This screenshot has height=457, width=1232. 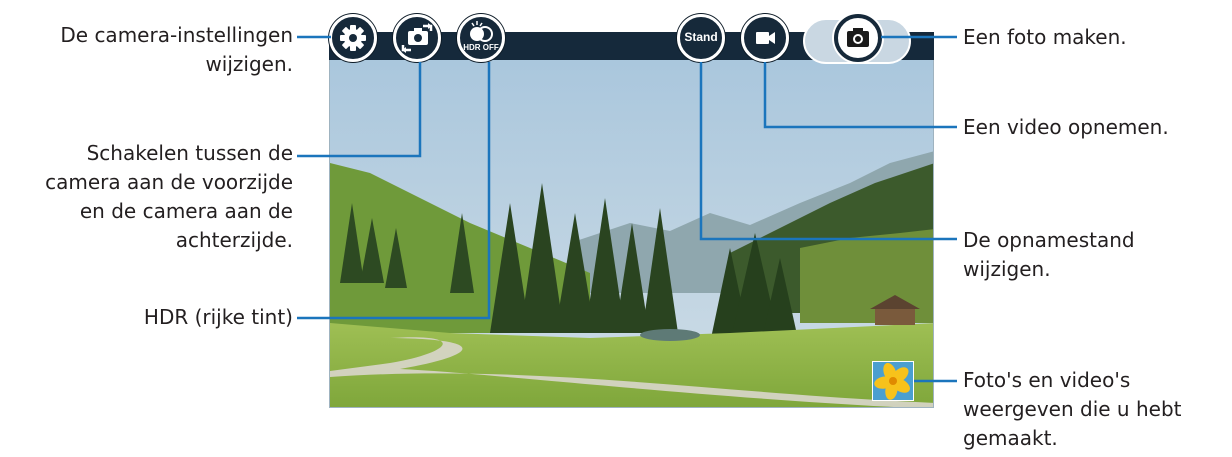 I want to click on callout-line: Schakelen tussen de, so click(x=189, y=153).